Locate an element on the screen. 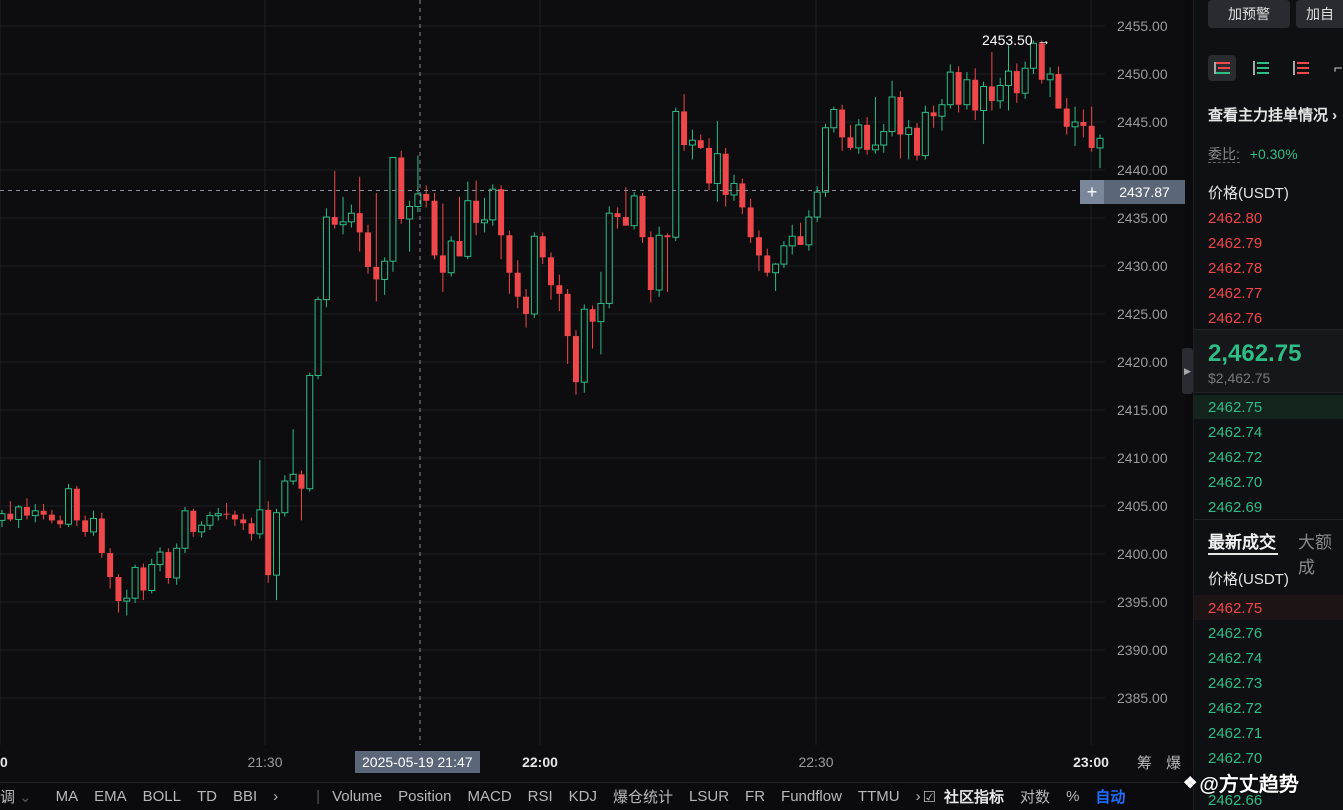  view-main-orders-link: 查看主力挂单情况 › is located at coordinates (1272, 114).